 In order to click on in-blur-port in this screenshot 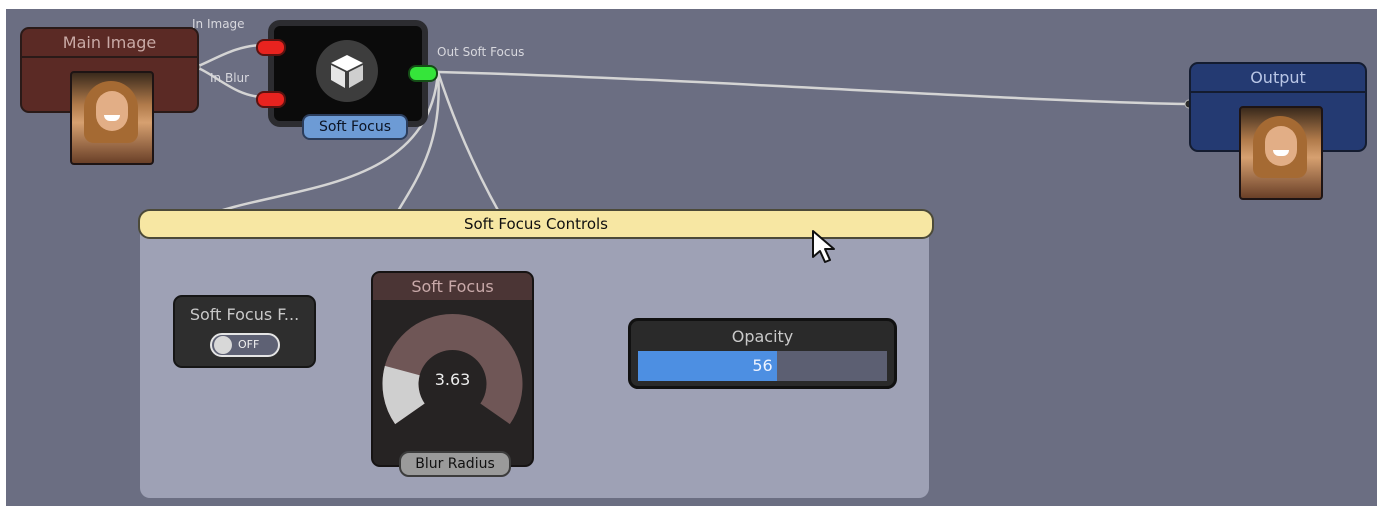, I will do `click(271, 99)`.